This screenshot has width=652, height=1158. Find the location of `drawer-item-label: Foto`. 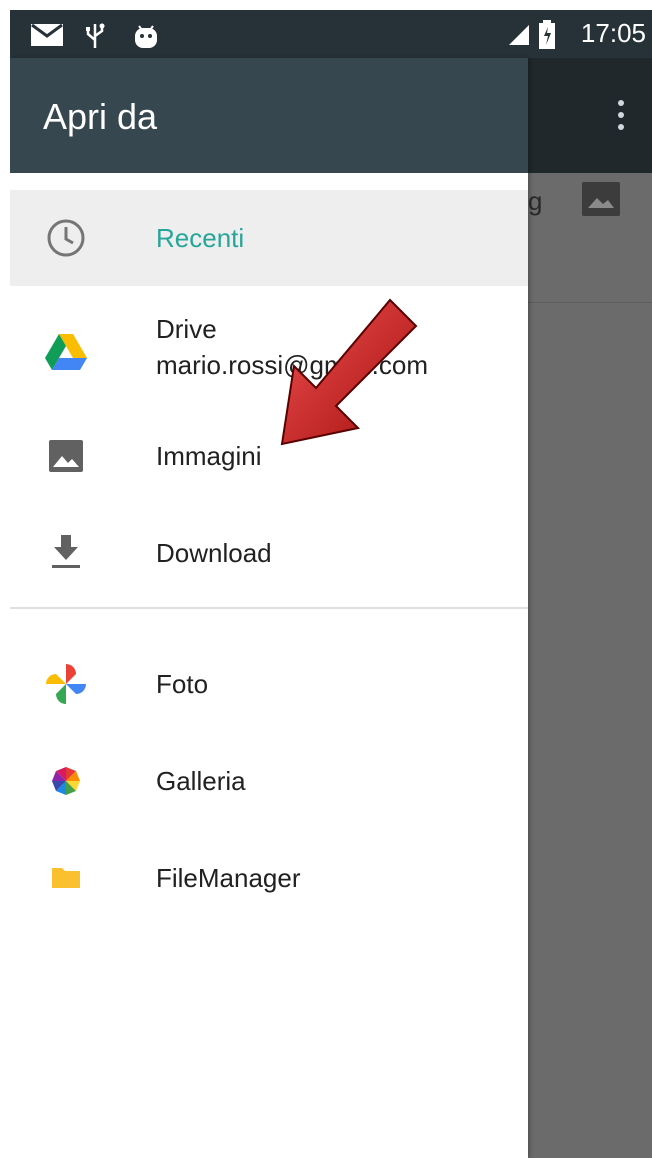

drawer-item-label: Foto is located at coordinates (182, 684).